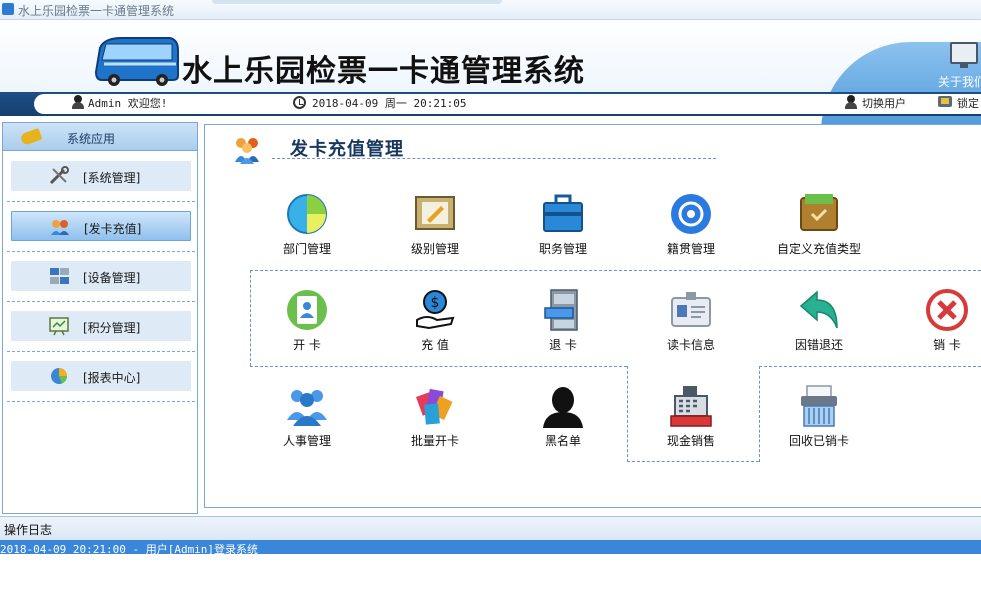 This screenshot has width=981, height=614. Describe the element at coordinates (490, 548) in the screenshot. I see `log-entry: 2018-04-09 20:21:00 - 用户[Admin]登录系统` at that location.